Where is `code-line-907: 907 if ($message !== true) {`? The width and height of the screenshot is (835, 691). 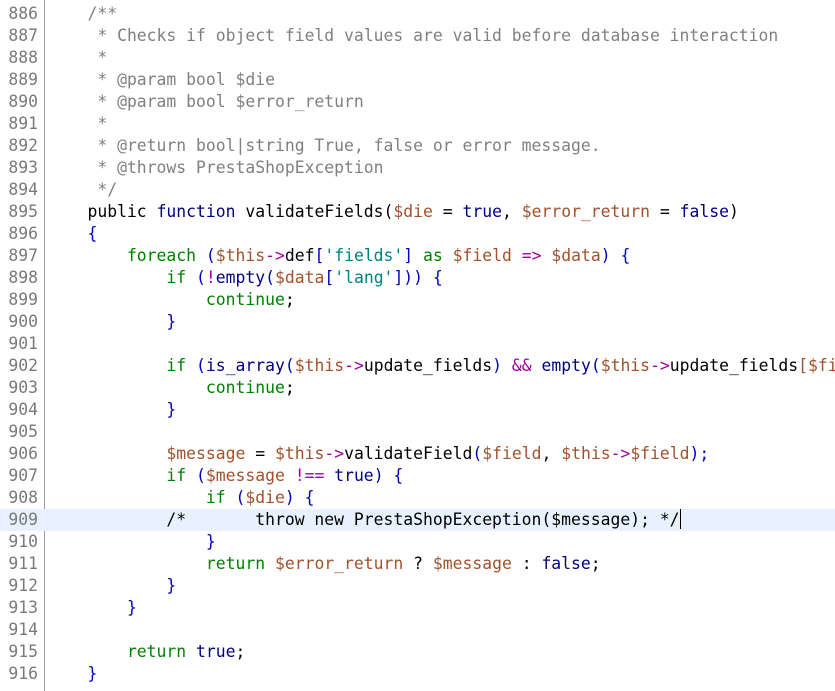
code-line-907: 907 if ($message !== true) { is located at coordinates (417, 476).